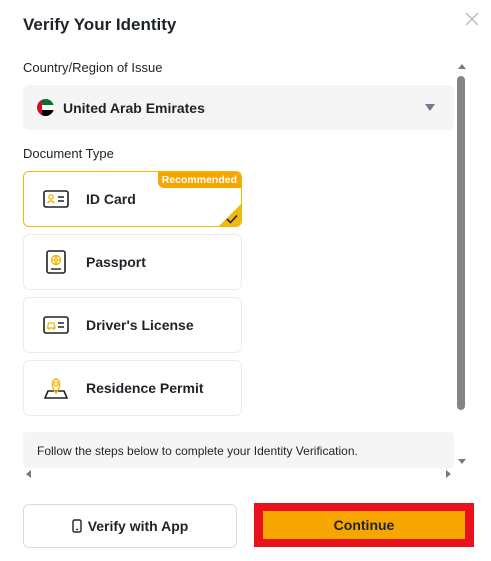 Image resolution: width=491 pixels, height=561 pixels. Describe the element at coordinates (56, 388) in the screenshot. I see `residence-permit-icon` at that location.